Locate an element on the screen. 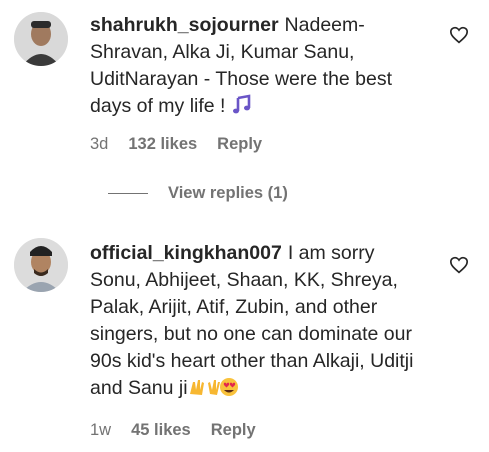 The image size is (489, 452). view-replies-button: View replies (1) is located at coordinates (198, 193).